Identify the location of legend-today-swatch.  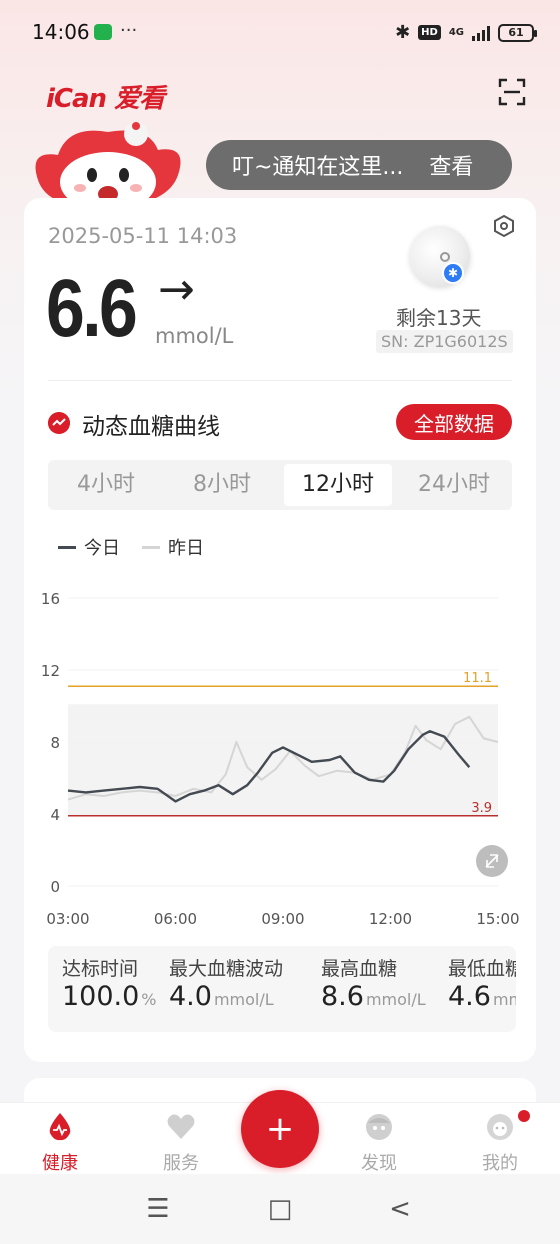
(67, 547).